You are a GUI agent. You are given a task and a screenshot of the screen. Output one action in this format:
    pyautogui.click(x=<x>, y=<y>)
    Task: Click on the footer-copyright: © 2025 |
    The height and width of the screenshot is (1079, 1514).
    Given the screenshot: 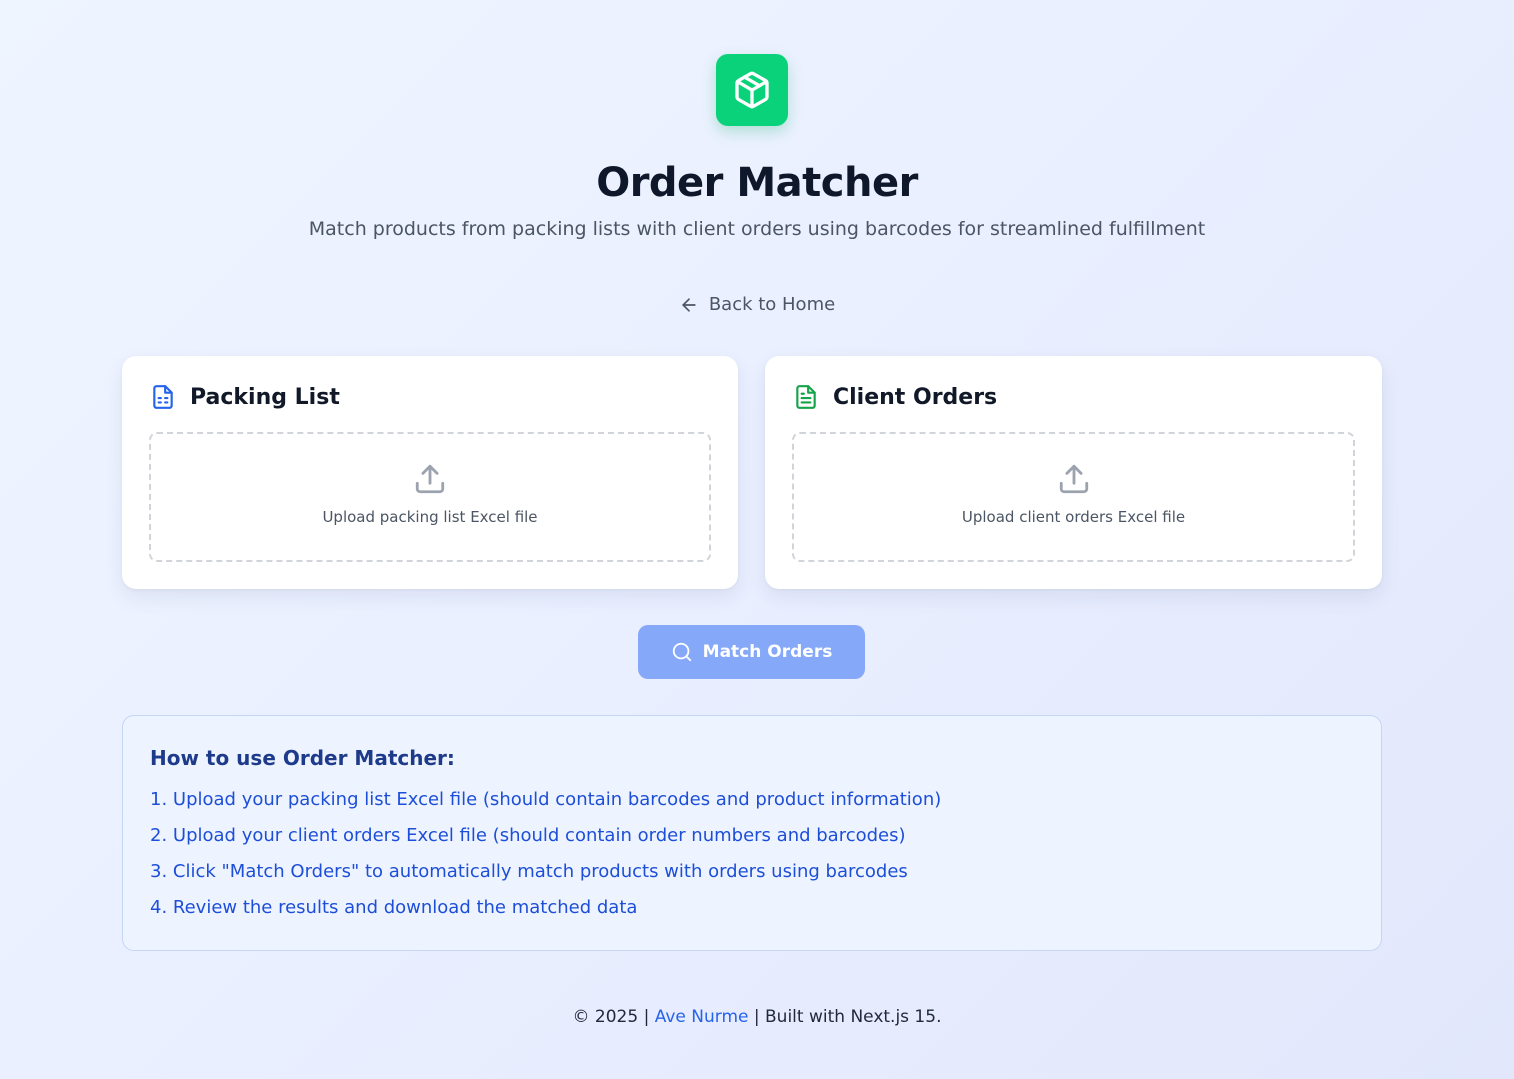 What is the action you would take?
    pyautogui.click(x=613, y=1017)
    